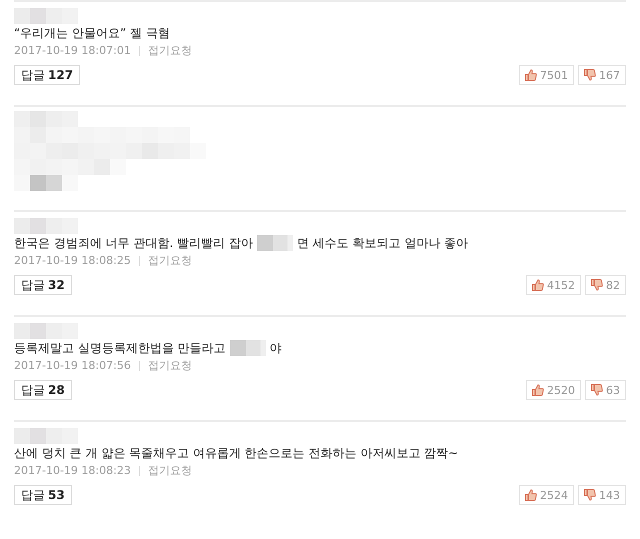  What do you see at coordinates (72, 470) in the screenshot?
I see `comment-date: 2017-10-19 18:08:23` at bounding box center [72, 470].